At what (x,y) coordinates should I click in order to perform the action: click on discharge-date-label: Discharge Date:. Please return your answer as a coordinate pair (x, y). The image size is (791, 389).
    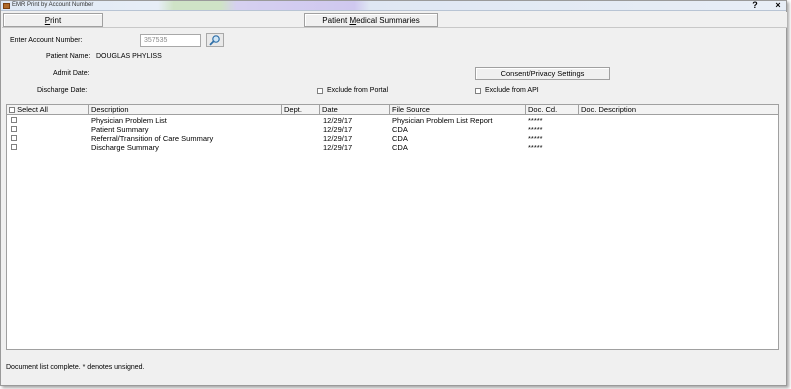
    Looking at the image, I should click on (62, 90).